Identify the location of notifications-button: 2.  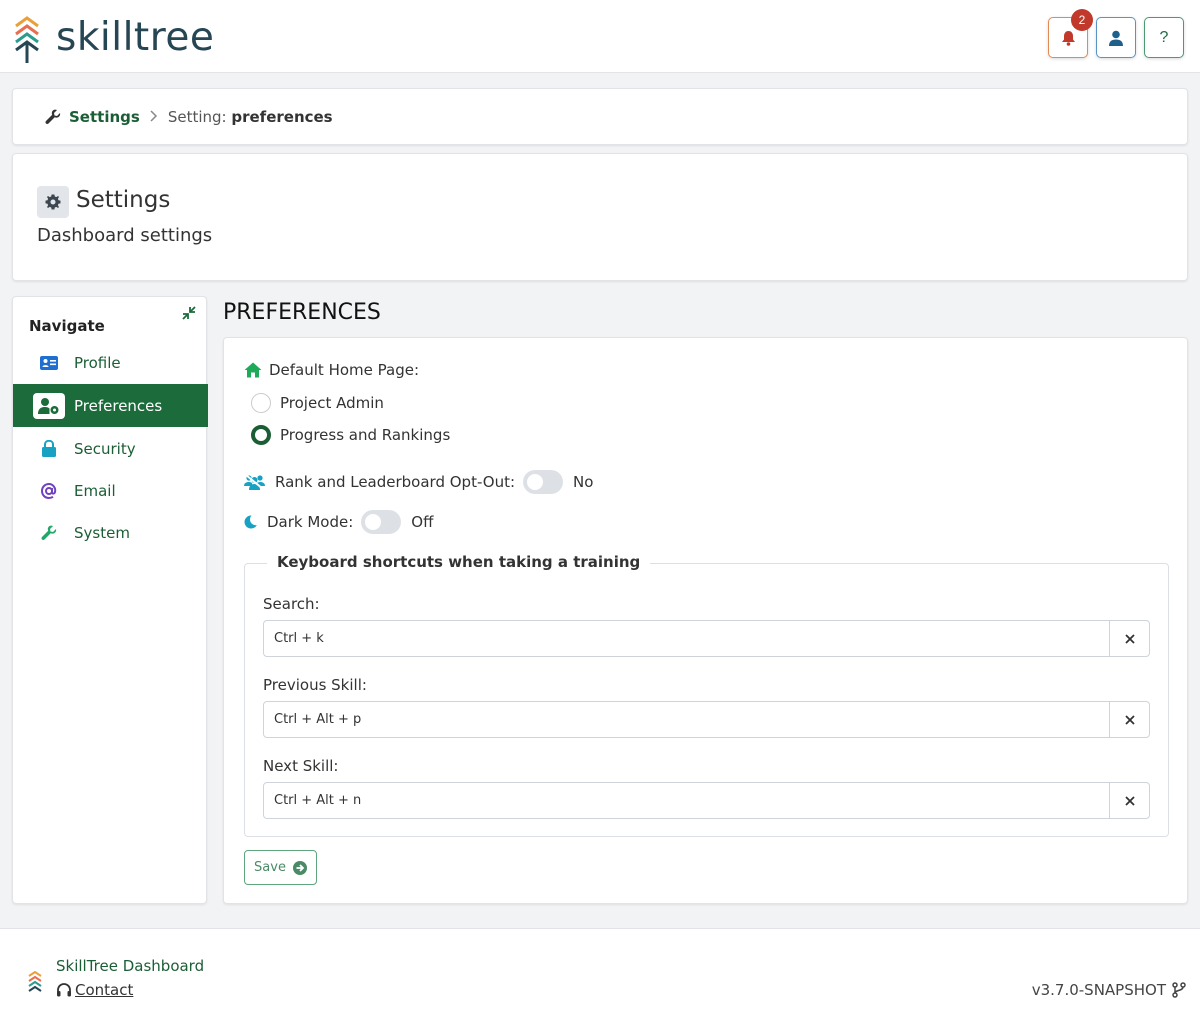
(1070, 33).